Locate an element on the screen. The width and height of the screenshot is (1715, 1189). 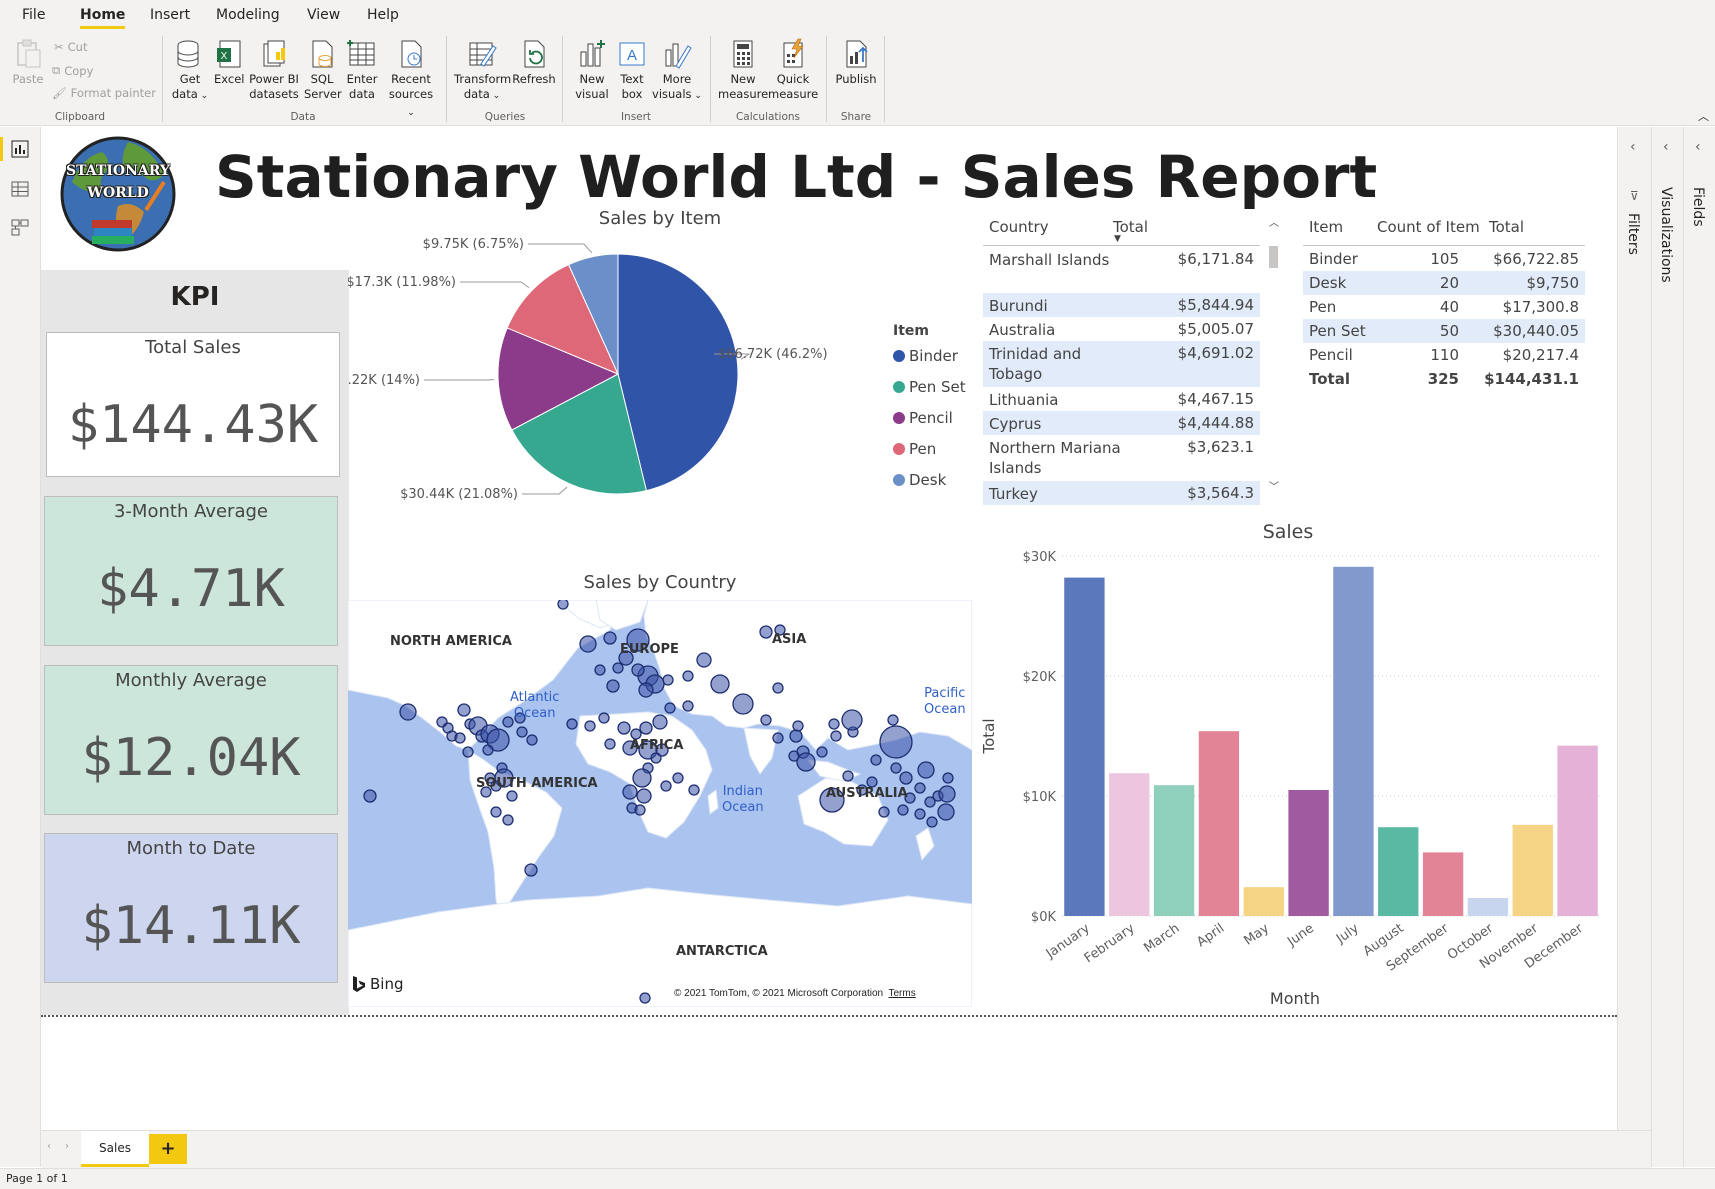
transform-data-button: Transform data ⌄ is located at coordinates (482, 69).